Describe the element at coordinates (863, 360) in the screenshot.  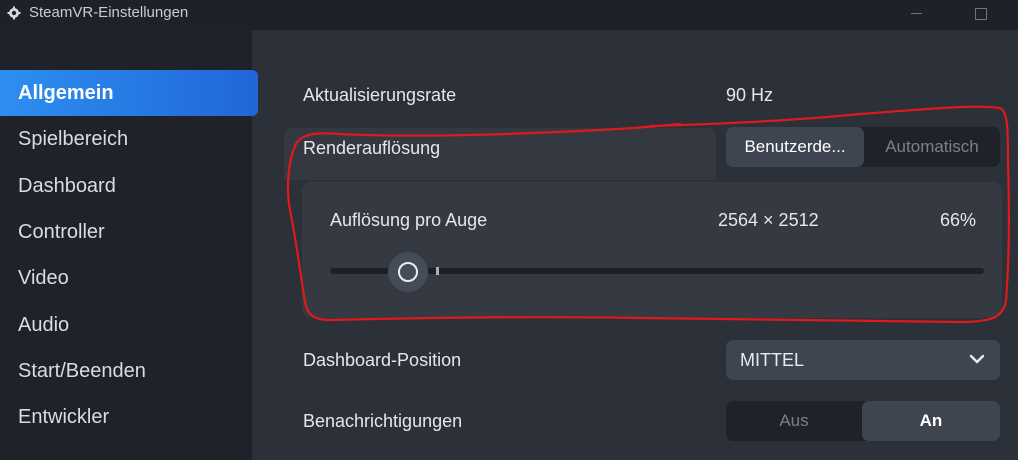
I see `dashboard-position-dropdown: MITTEL` at that location.